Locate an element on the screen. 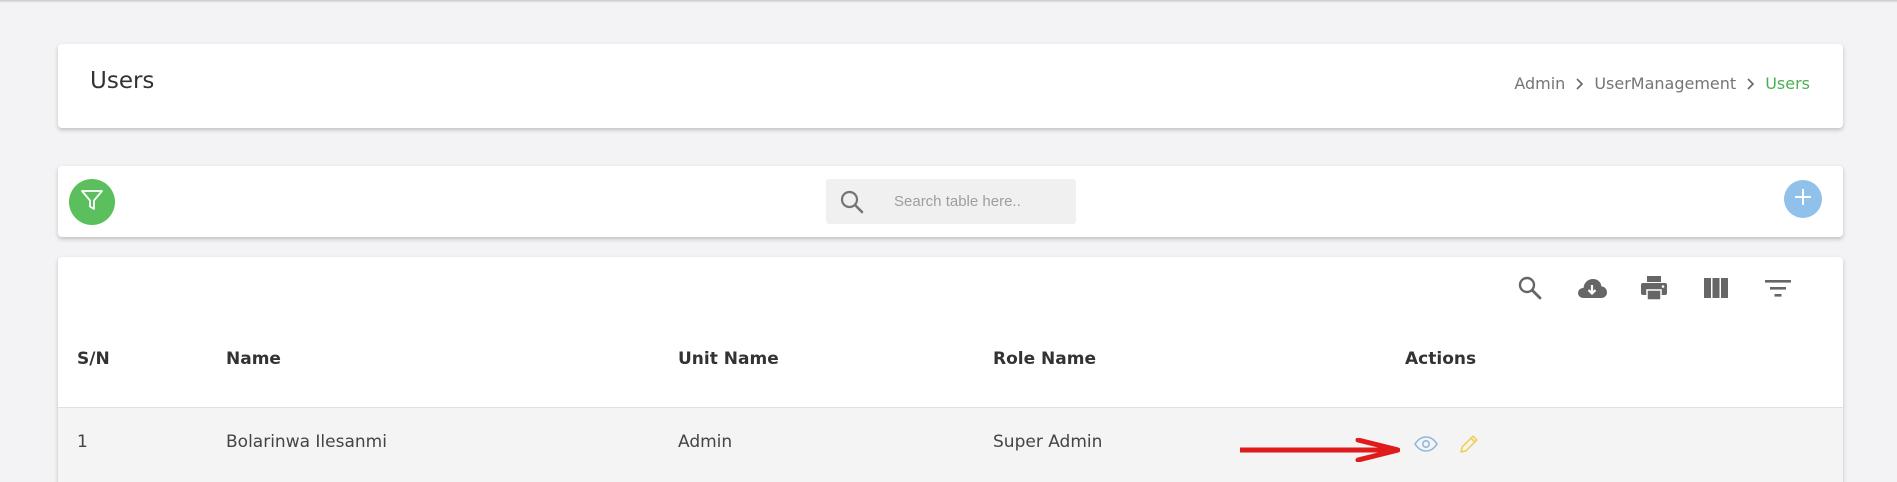 Image resolution: width=1897 pixels, height=482 pixels. table-toolbar is located at coordinates (950, 201).